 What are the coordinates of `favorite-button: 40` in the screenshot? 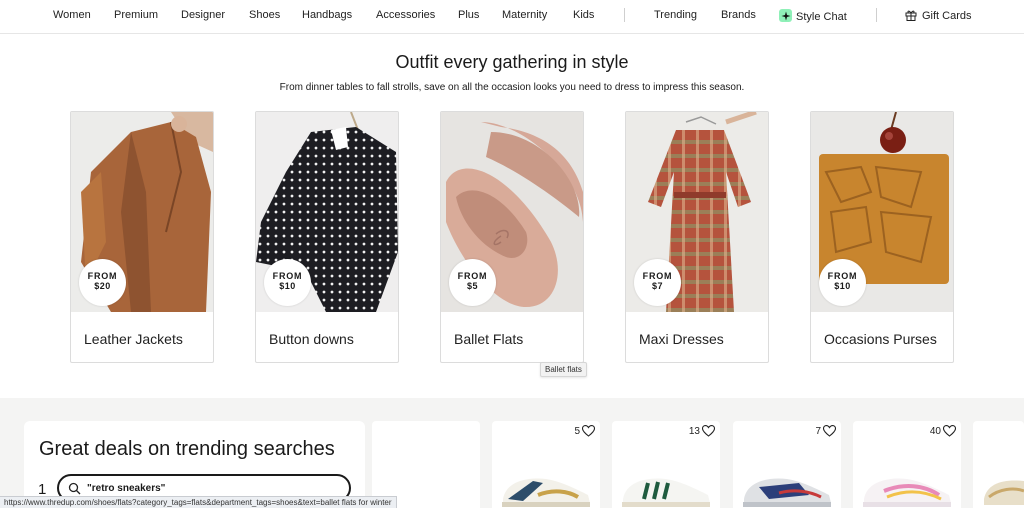 It's located at (943, 431).